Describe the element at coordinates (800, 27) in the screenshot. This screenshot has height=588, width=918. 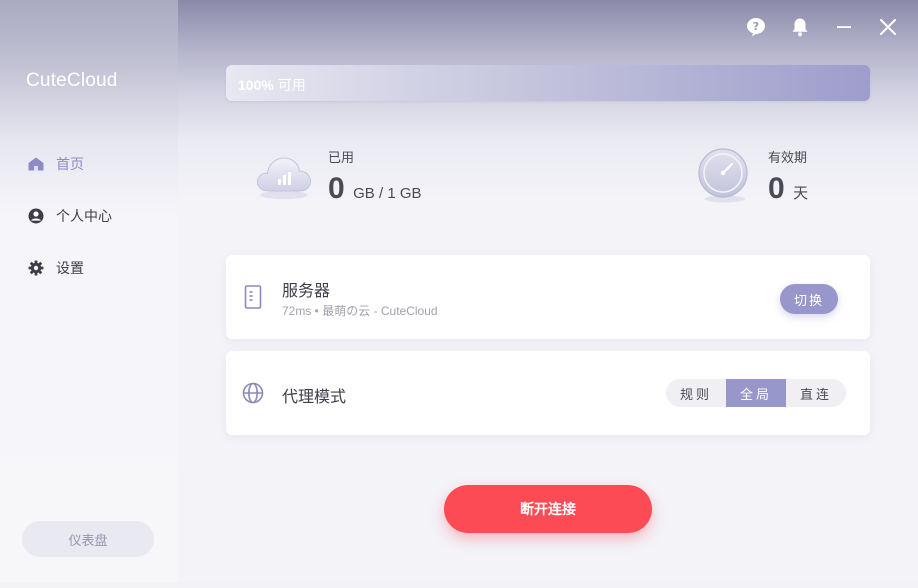
I see `bell-icon` at that location.